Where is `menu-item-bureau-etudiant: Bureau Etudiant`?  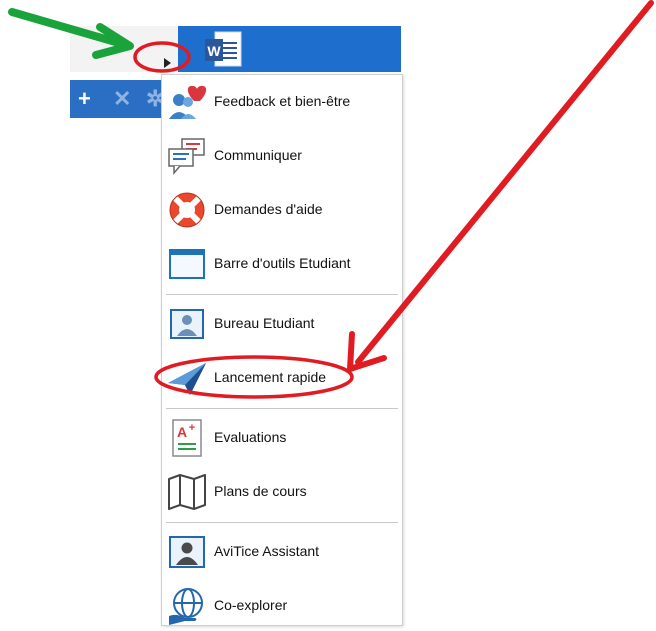 menu-item-bureau-etudiant: Bureau Etudiant is located at coordinates (282, 323).